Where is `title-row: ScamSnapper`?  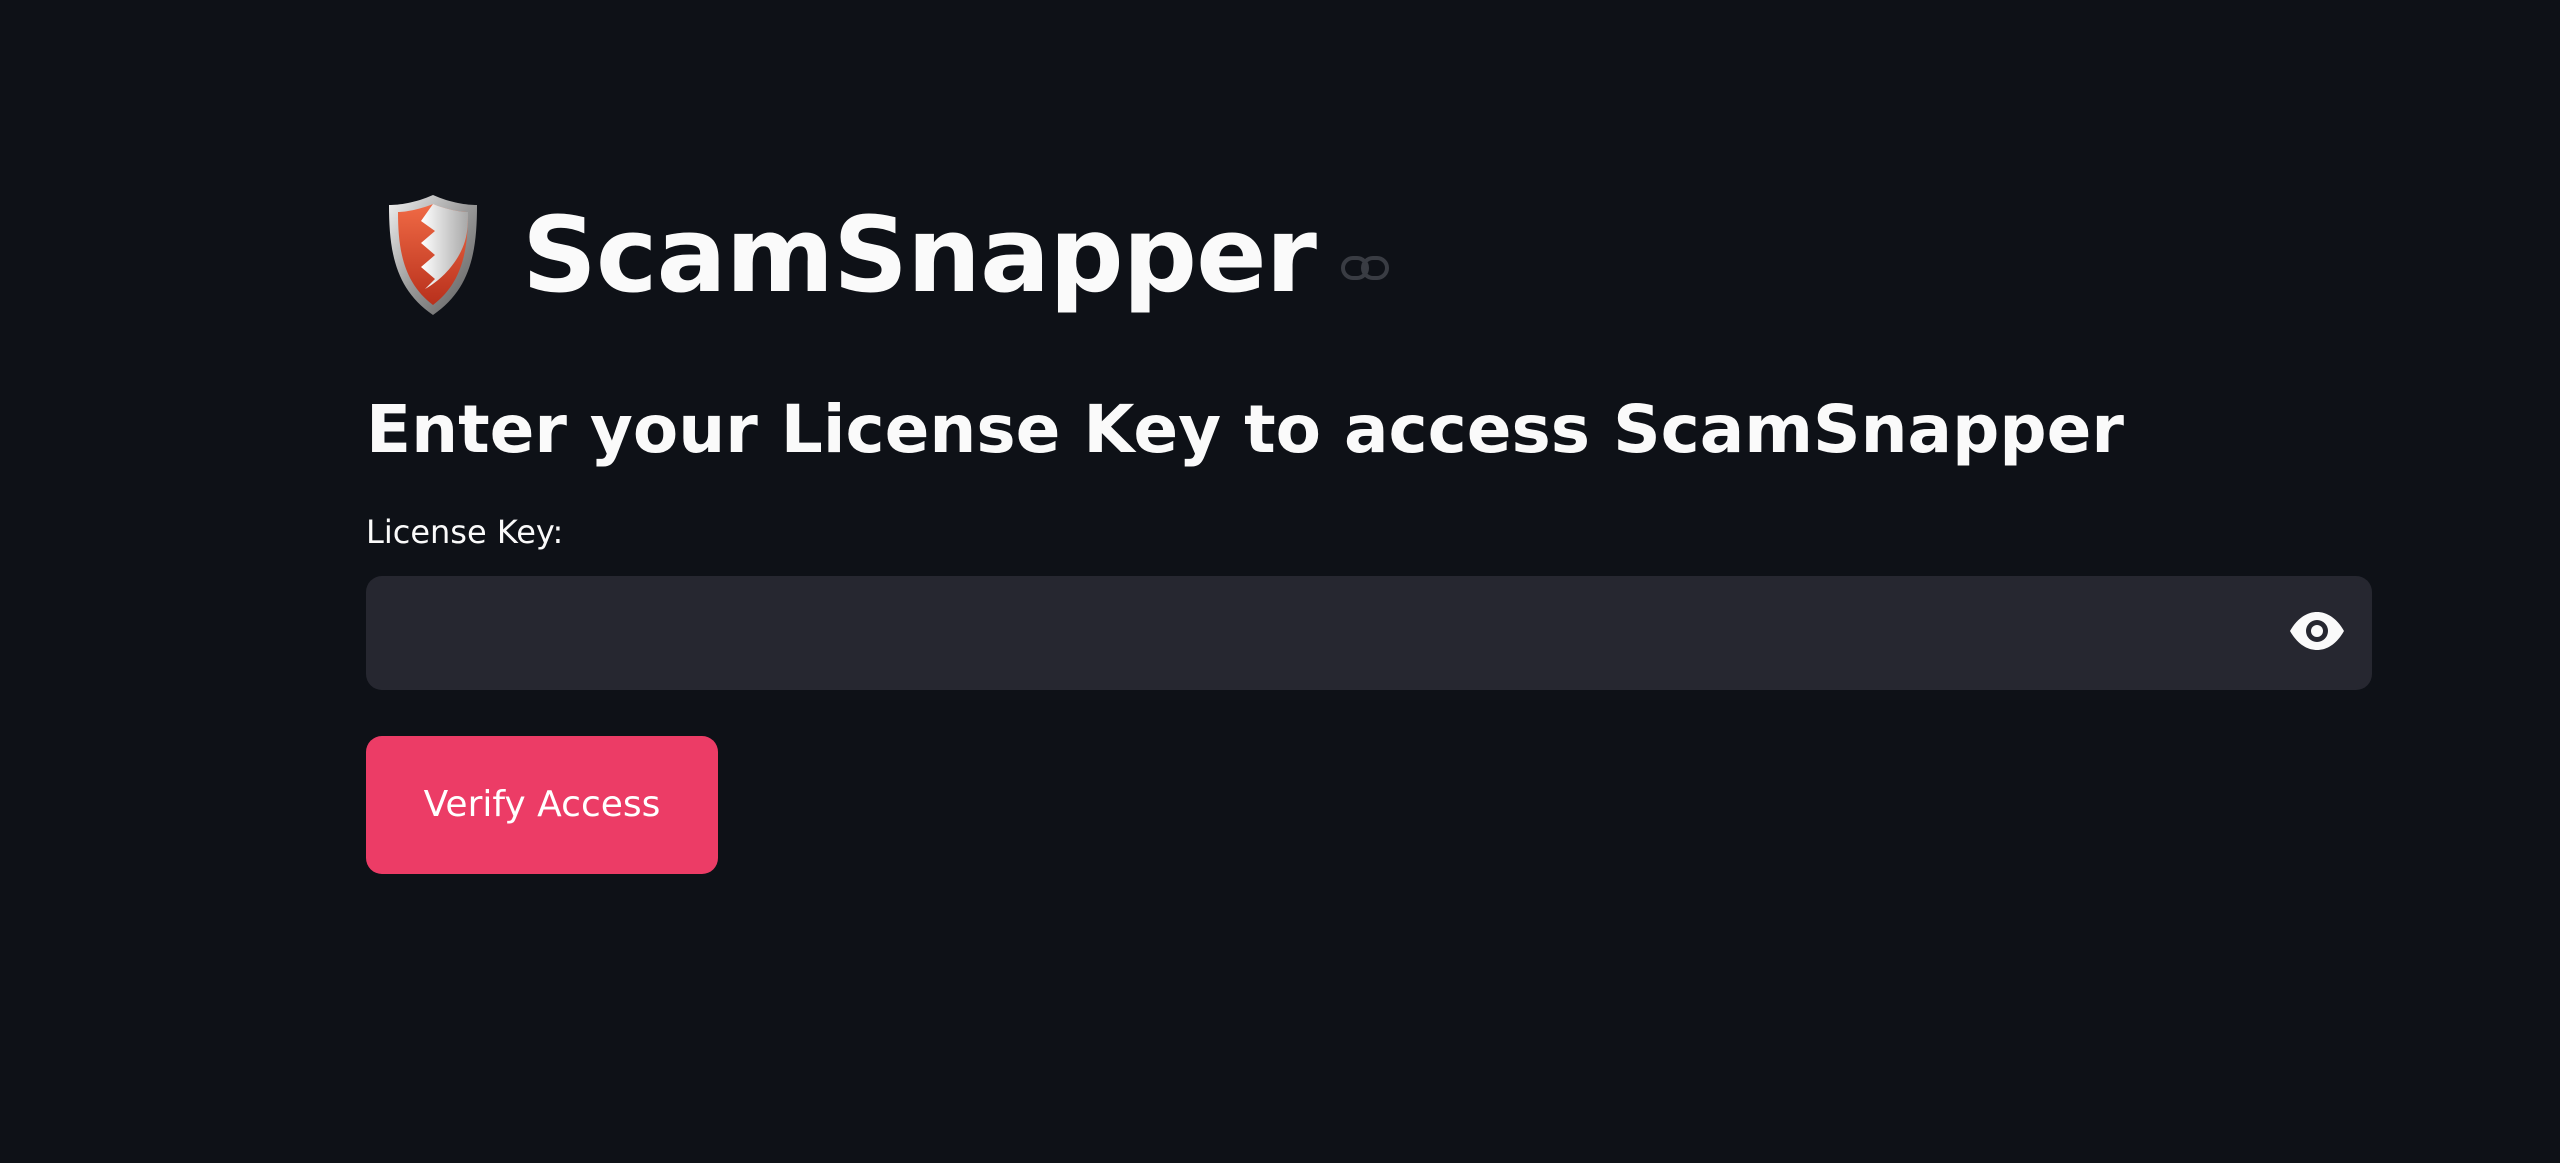 title-row: ScamSnapper is located at coordinates (1369, 255).